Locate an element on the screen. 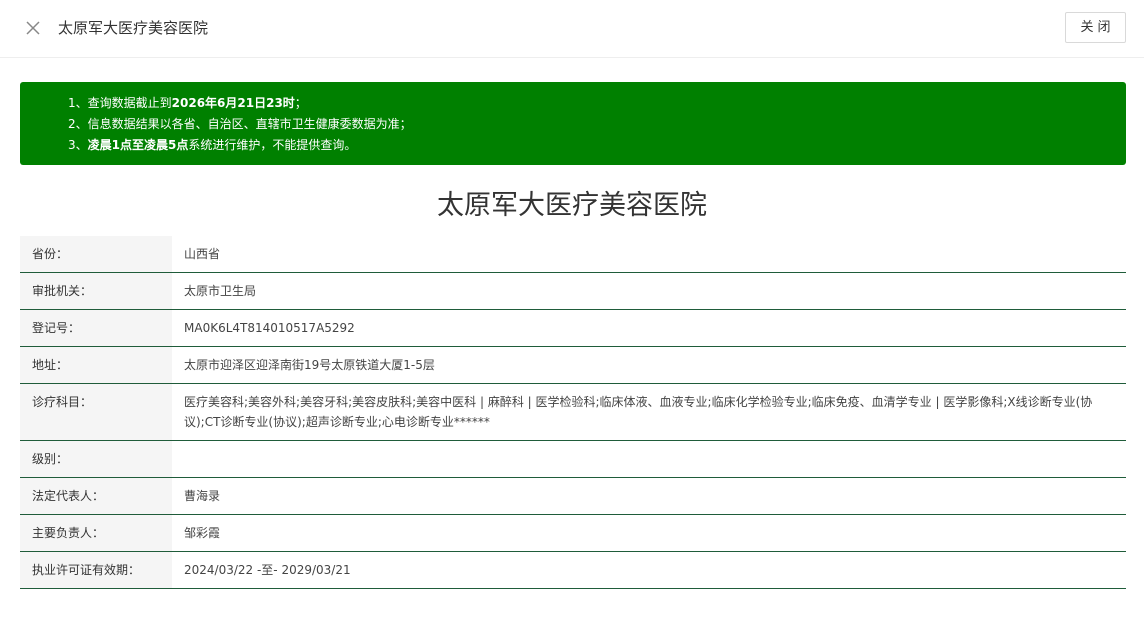 The height and width of the screenshot is (639, 1144). table-row: 地址： 太原市迎泽区迎泽南街19号太原铁道大厦1-5层 is located at coordinates (573, 365).